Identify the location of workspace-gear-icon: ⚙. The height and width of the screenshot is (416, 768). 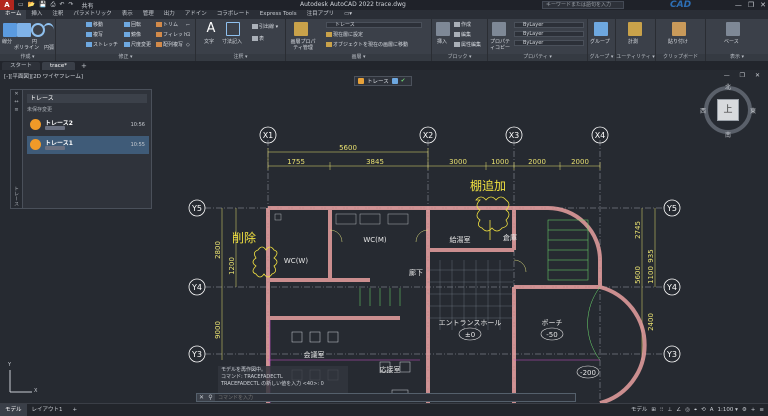
(744, 410).